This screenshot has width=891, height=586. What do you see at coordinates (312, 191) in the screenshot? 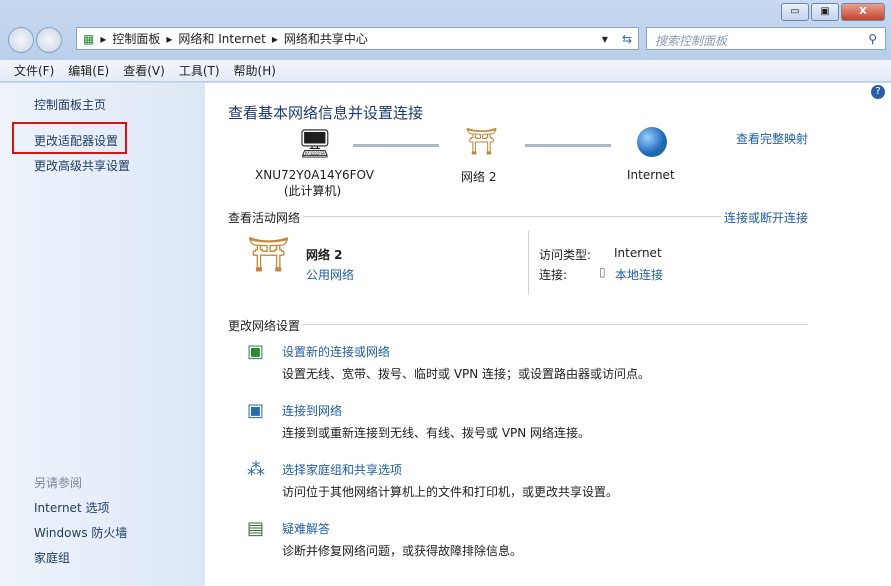
I see `computer-sub: (此计算机)` at bounding box center [312, 191].